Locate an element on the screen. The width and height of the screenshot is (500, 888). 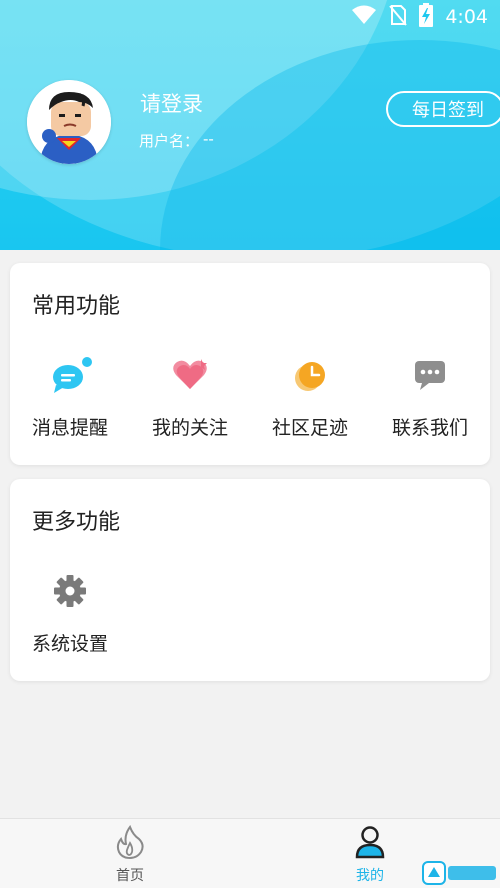
gear-icon is located at coordinates (70, 591).